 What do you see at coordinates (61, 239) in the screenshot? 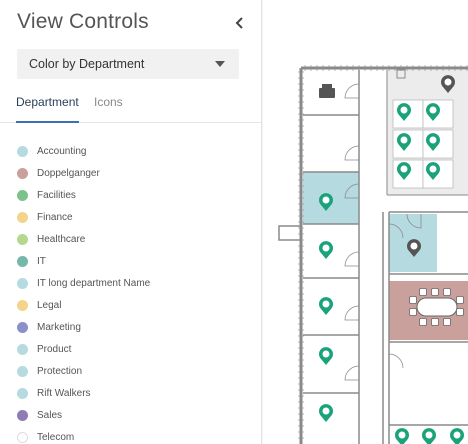
I see `legend-label: Healthcare` at bounding box center [61, 239].